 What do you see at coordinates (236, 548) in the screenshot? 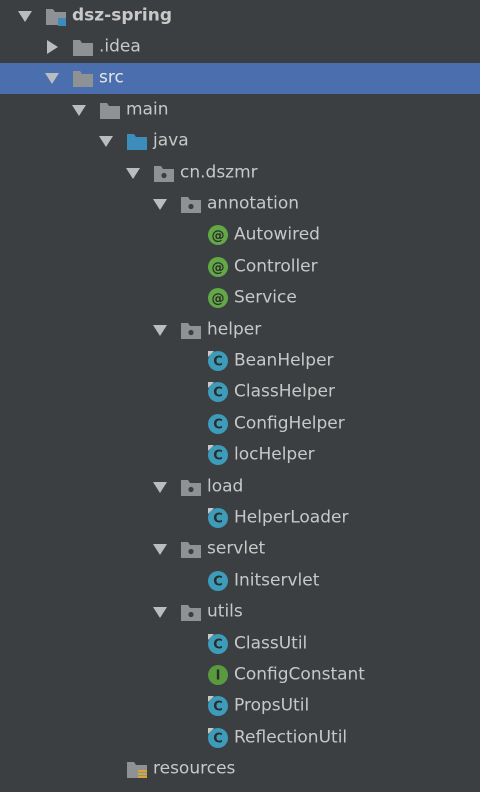
I see `tree-label: servlet` at bounding box center [236, 548].